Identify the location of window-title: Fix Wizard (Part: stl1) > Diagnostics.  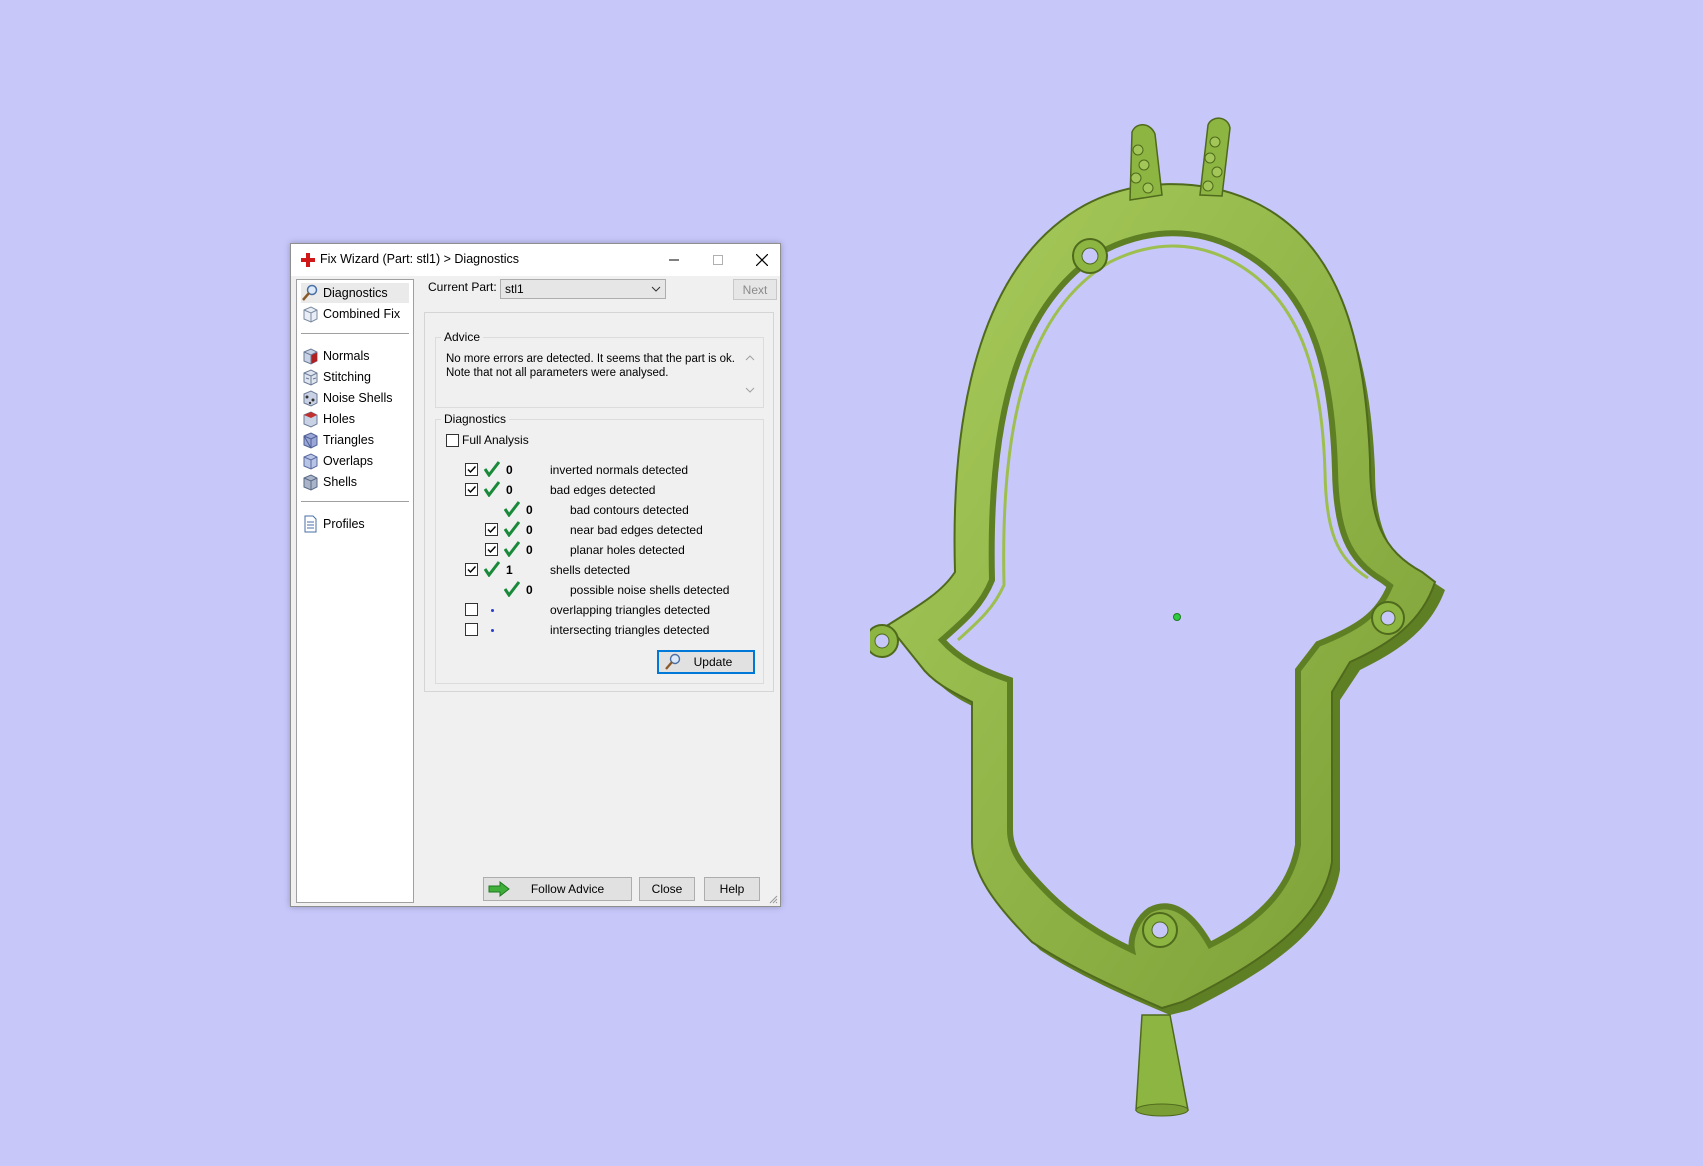
(420, 259).